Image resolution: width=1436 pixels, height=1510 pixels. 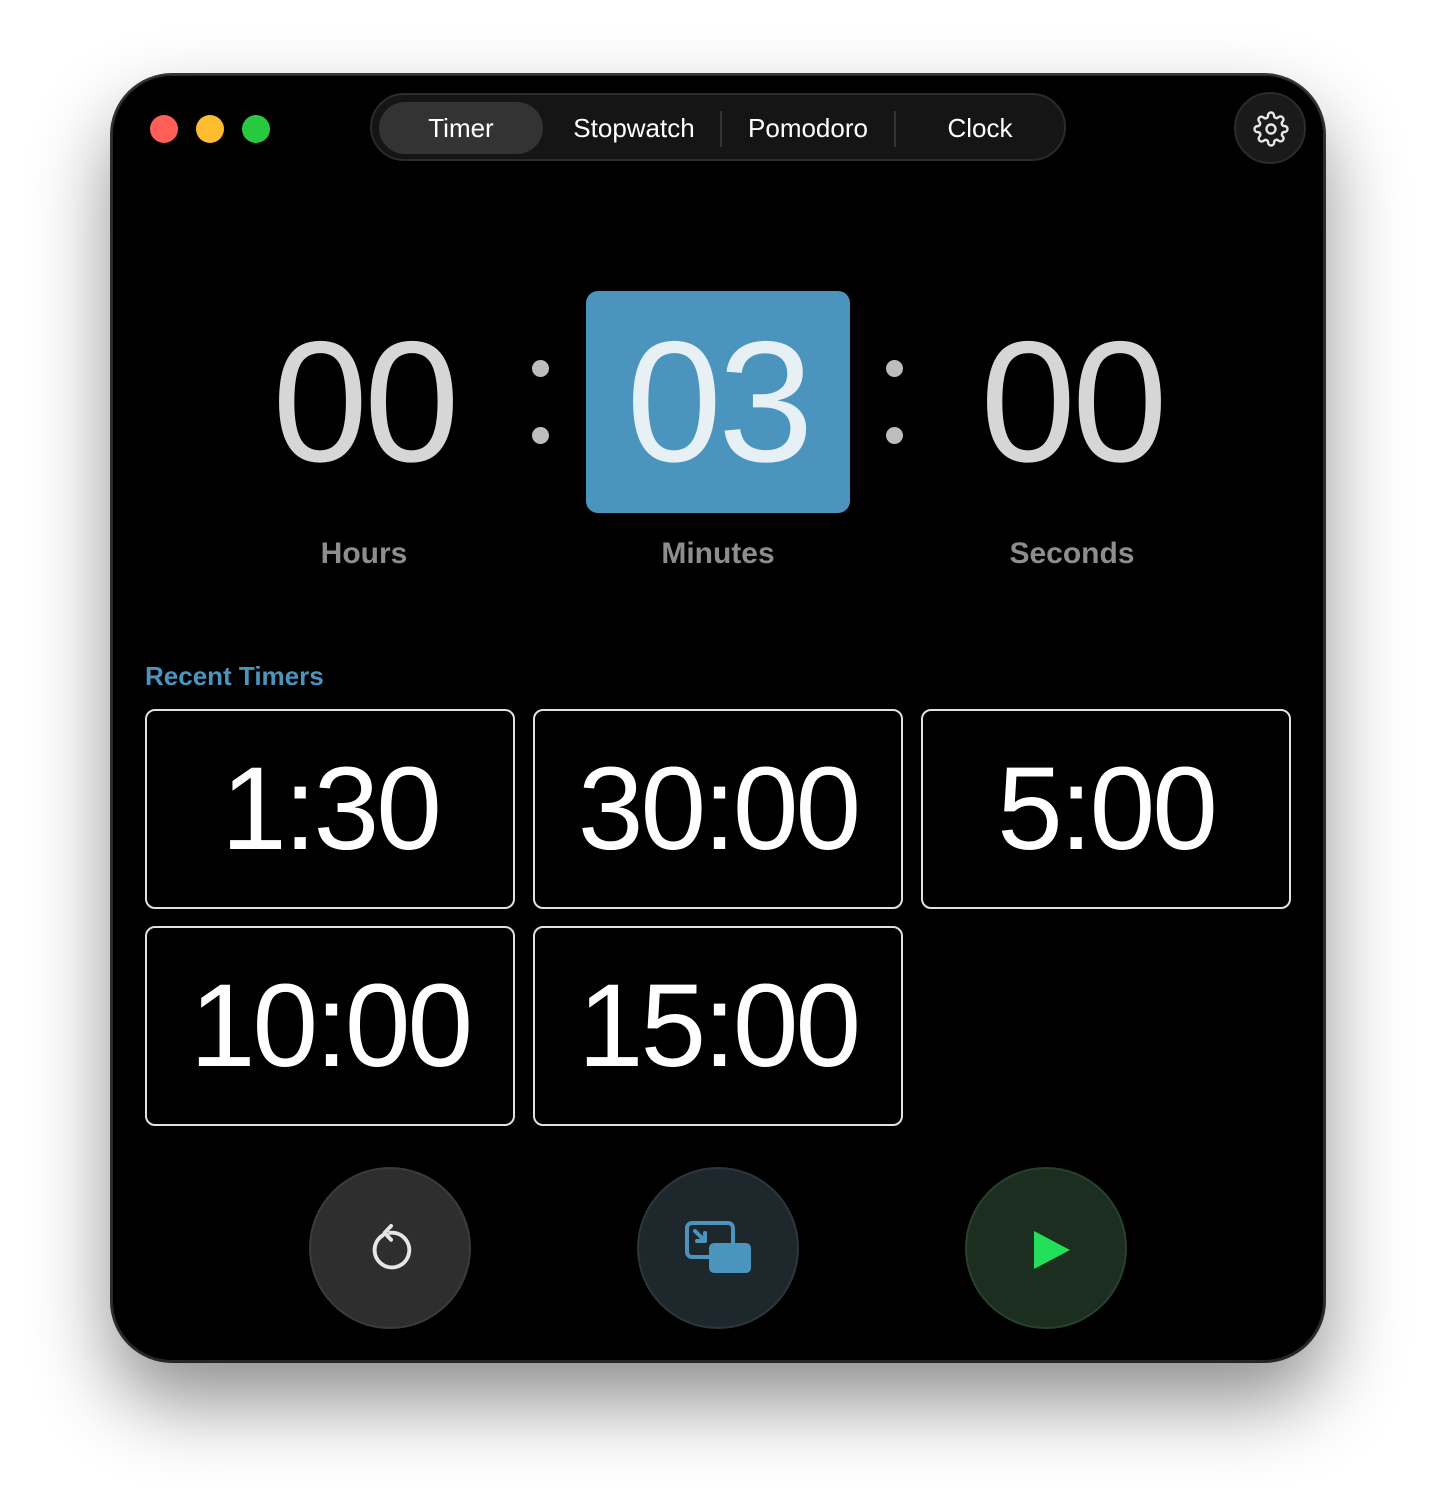 I want to click on tab-pomodoro: Pomodoro, so click(x=808, y=128).